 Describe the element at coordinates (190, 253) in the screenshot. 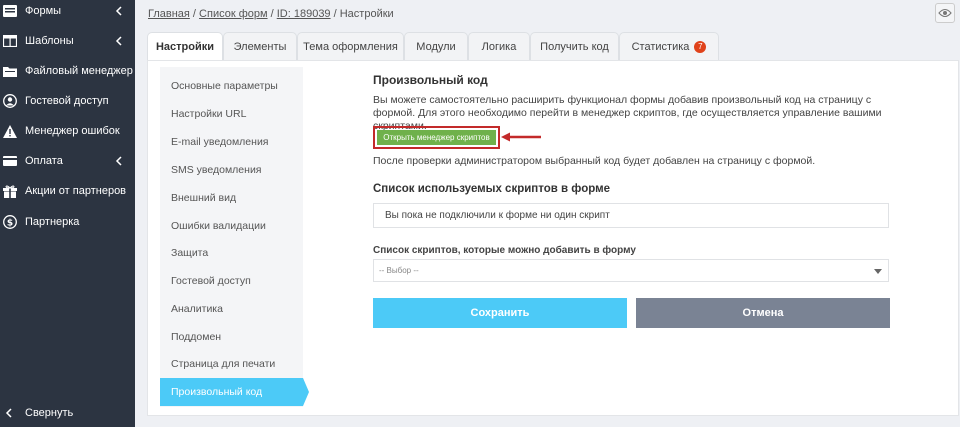

I see `submenu-label: Защита` at that location.